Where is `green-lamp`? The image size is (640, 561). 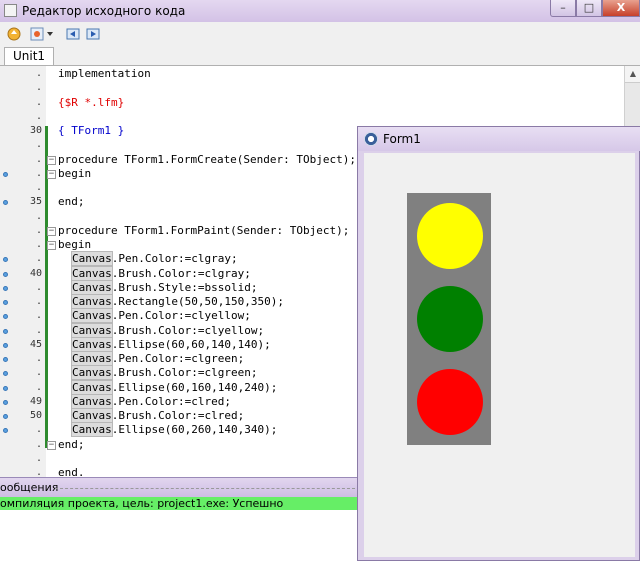
green-lamp is located at coordinates (450, 319).